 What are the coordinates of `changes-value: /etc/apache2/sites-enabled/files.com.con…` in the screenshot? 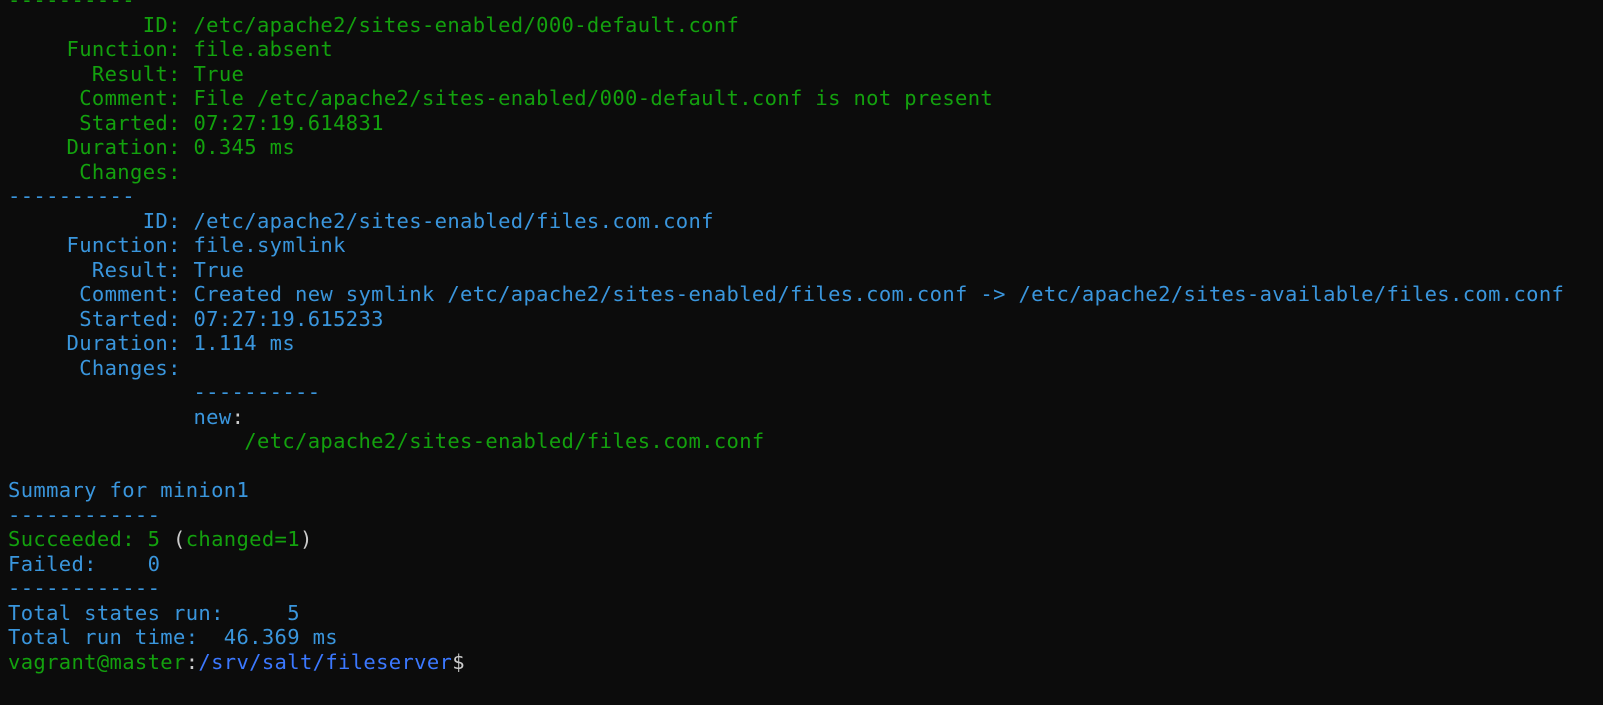 It's located at (504, 441).